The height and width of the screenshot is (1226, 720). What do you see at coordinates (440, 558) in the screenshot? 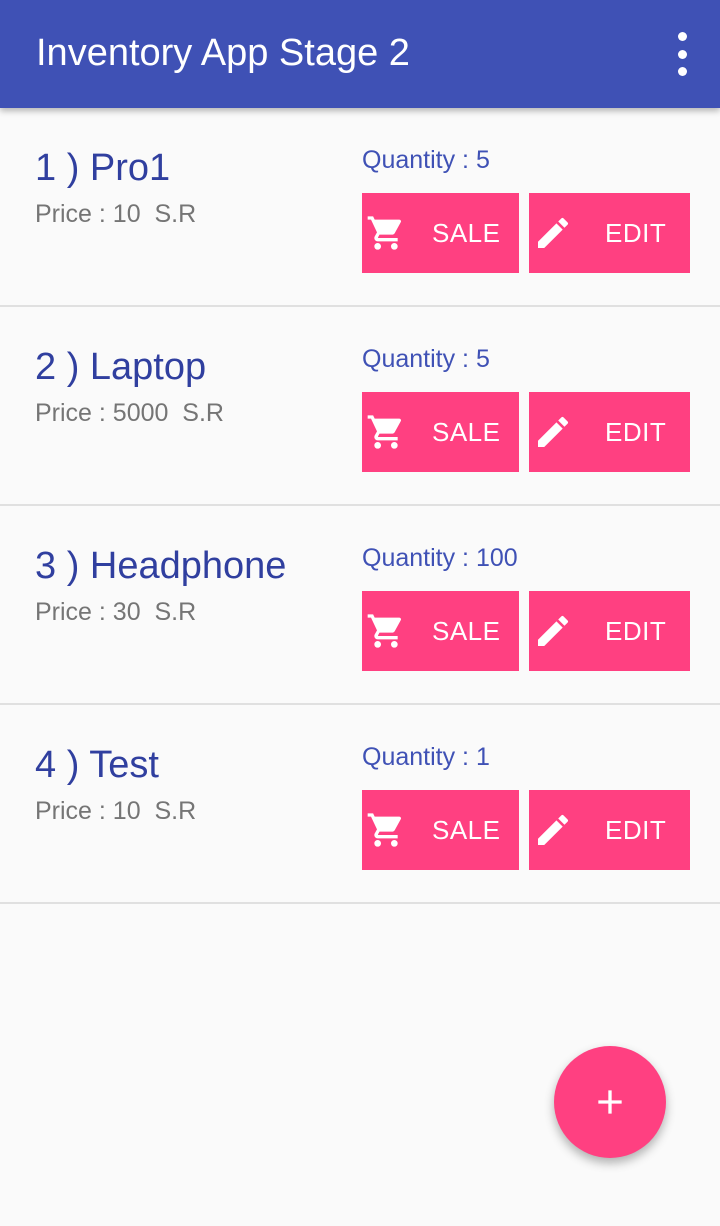
I see `product-quantity: Quantity : 100` at bounding box center [440, 558].